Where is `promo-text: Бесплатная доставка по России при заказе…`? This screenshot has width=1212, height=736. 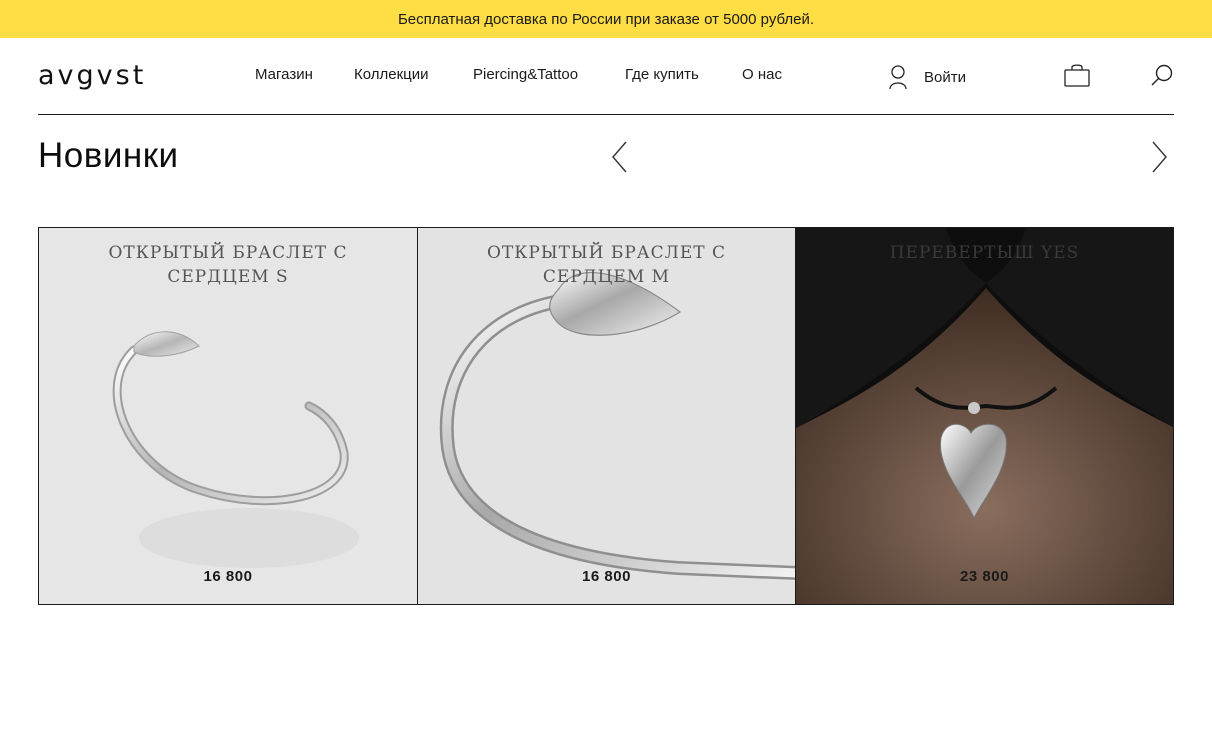 promo-text: Бесплатная доставка по России при заказе… is located at coordinates (606, 19).